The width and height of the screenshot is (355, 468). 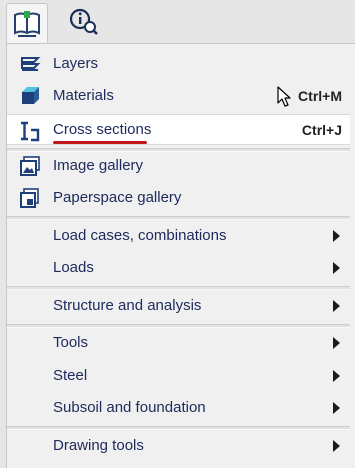 What do you see at coordinates (98, 165) in the screenshot?
I see `menu-item-label: Image gallery` at bounding box center [98, 165].